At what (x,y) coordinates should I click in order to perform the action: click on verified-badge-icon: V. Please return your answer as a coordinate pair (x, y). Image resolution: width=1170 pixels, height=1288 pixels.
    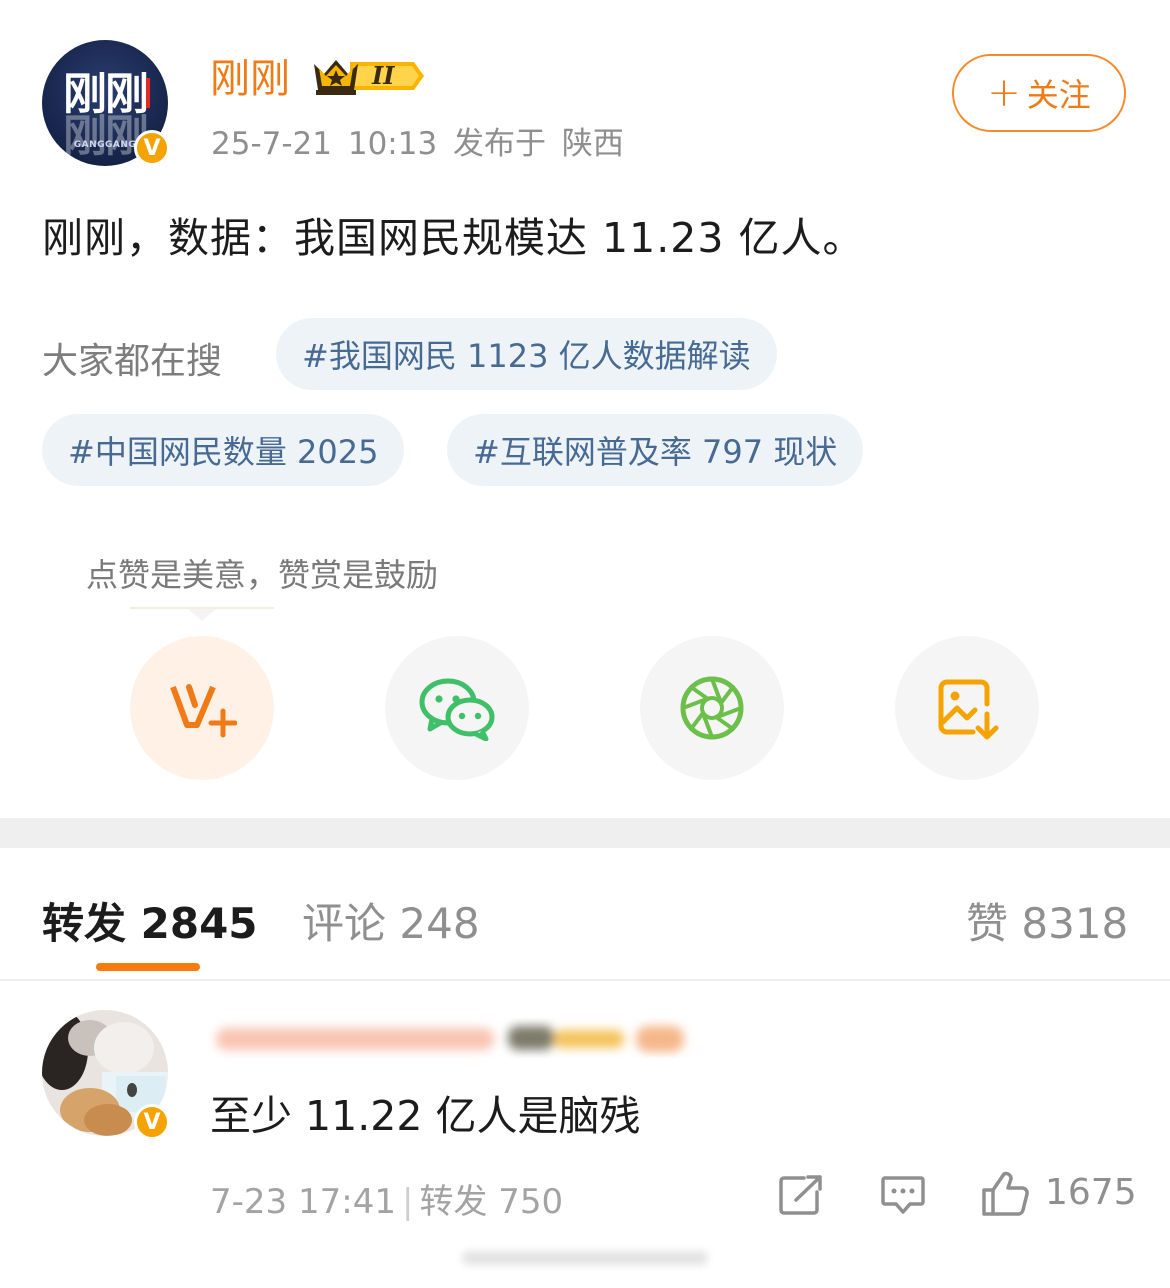
    Looking at the image, I should click on (152, 148).